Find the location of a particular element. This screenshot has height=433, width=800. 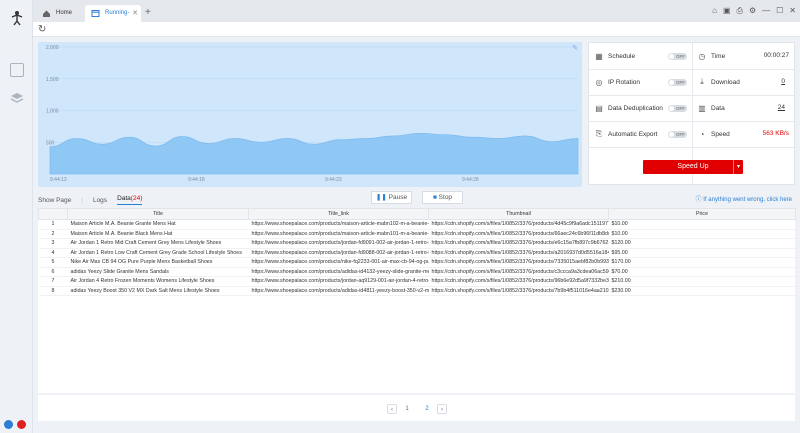

bar-chart-icon: ▥ is located at coordinates (702, 108).